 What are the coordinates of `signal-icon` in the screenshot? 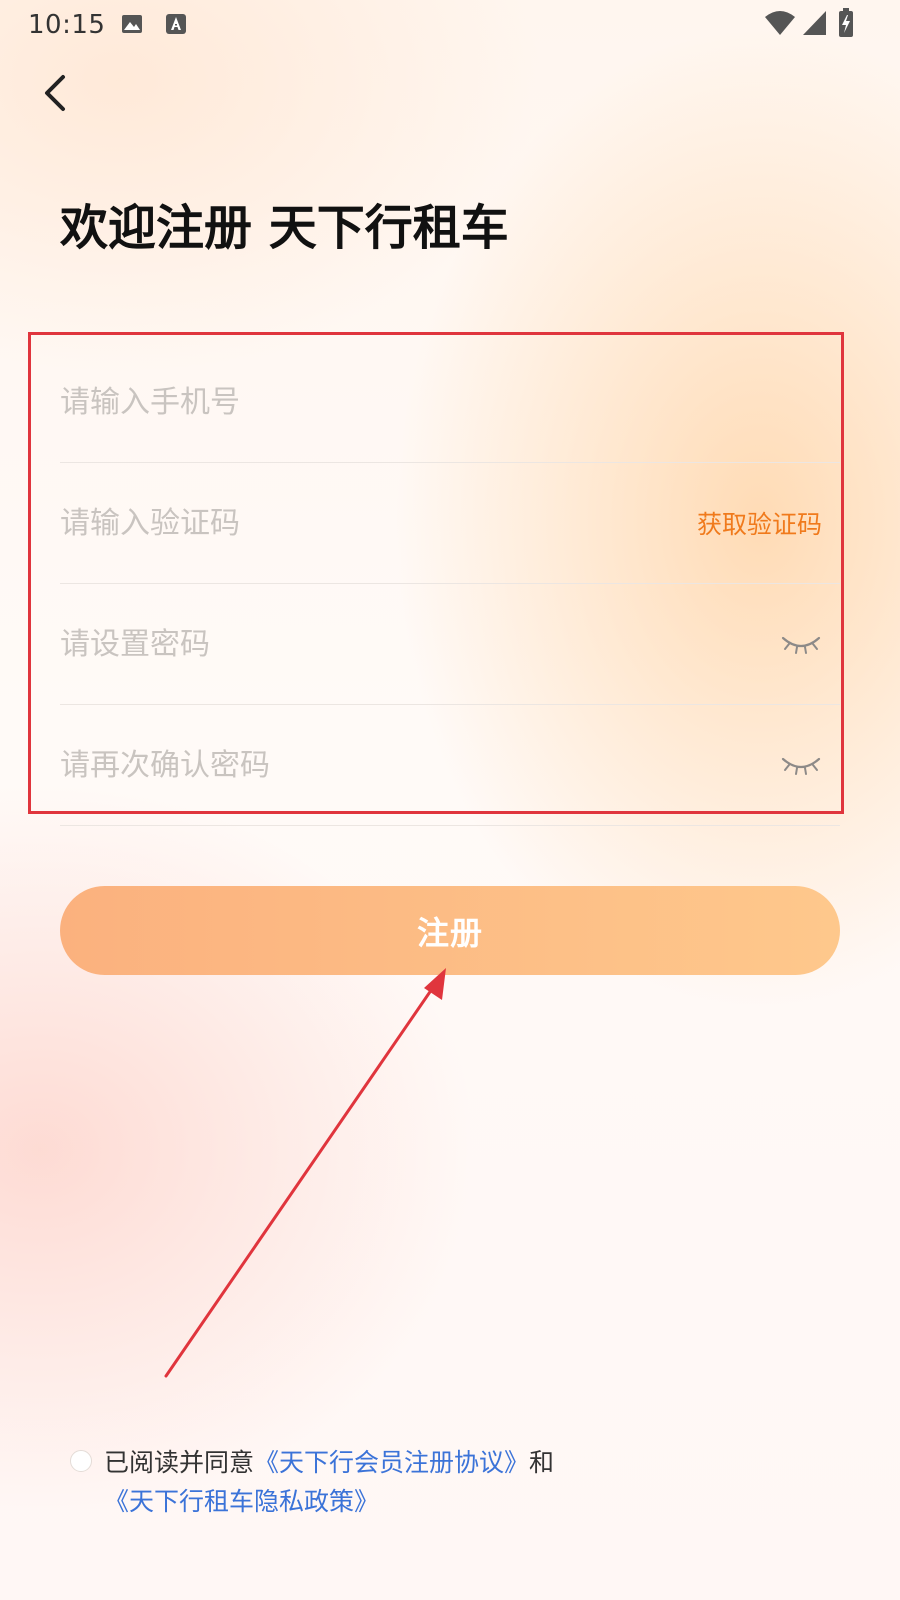 It's located at (815, 23).